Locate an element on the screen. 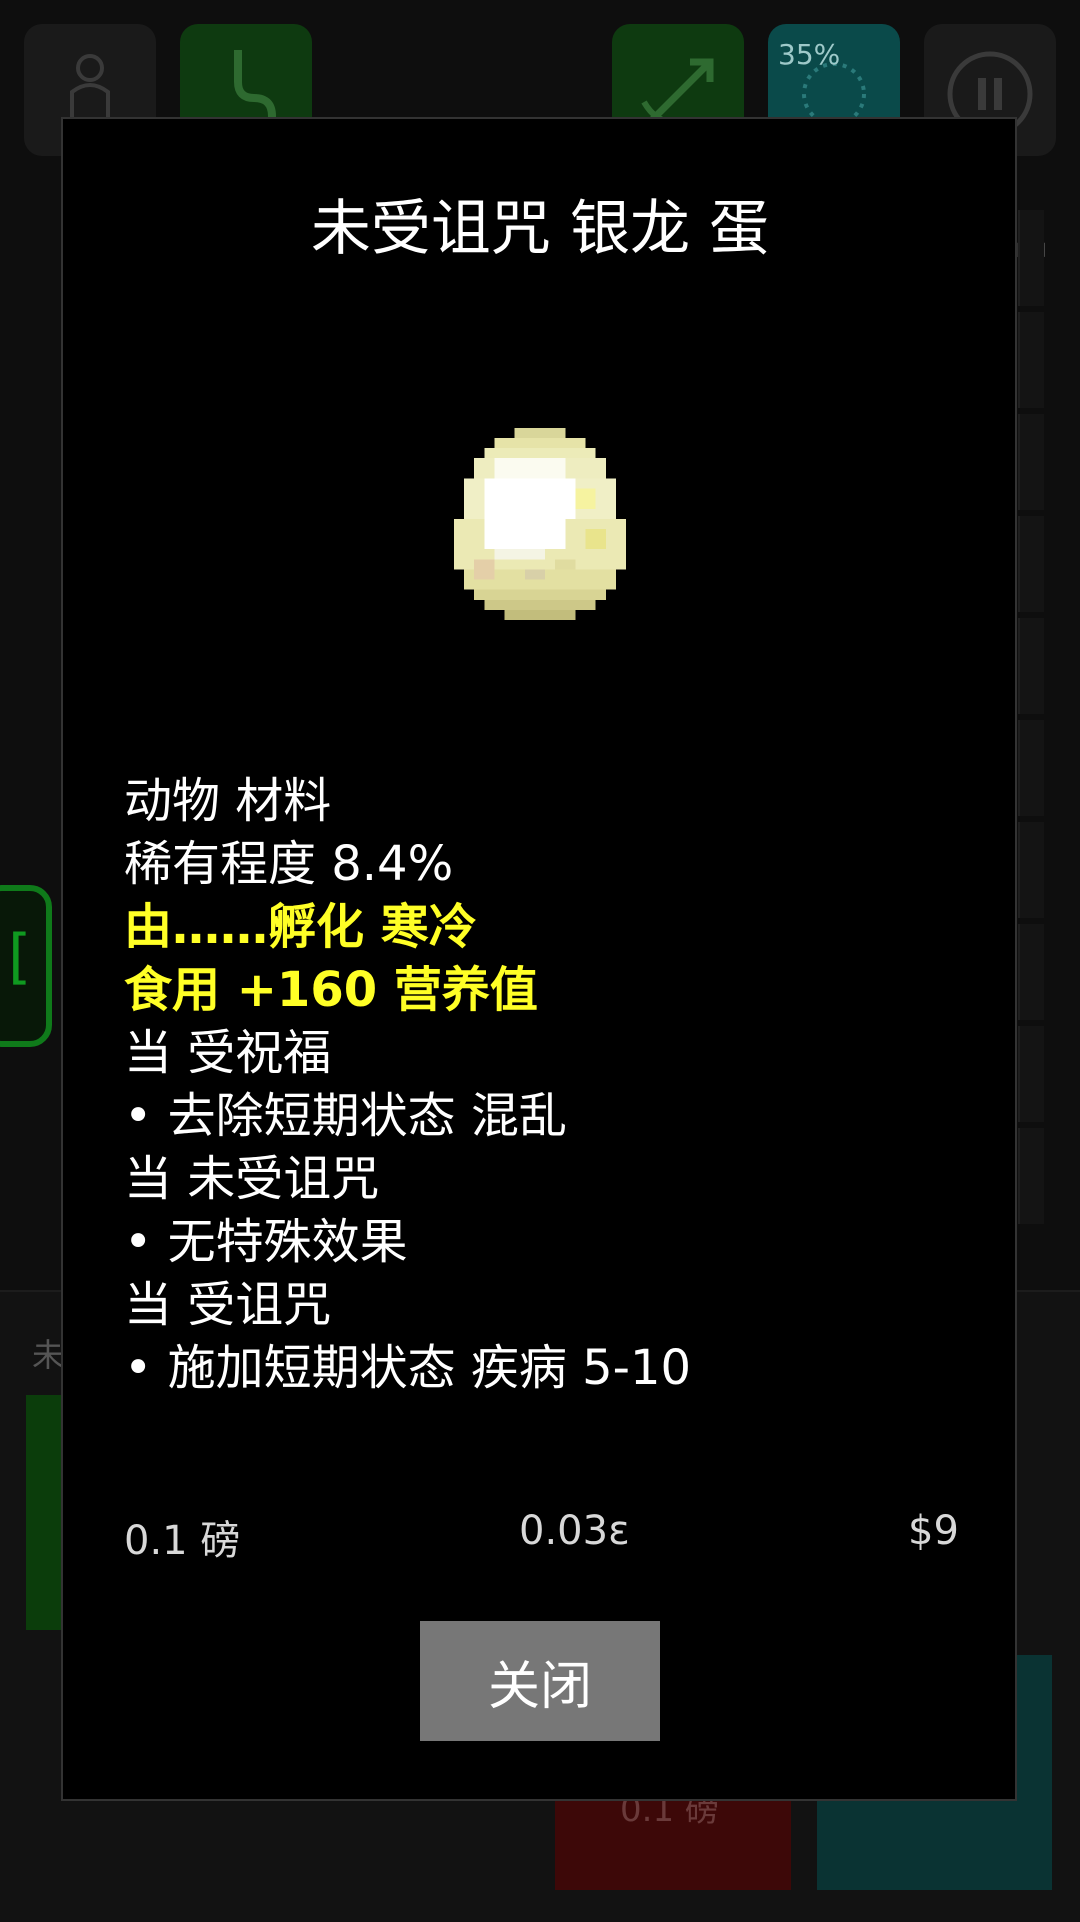  bracket-icon: [ is located at coordinates (20, 957).